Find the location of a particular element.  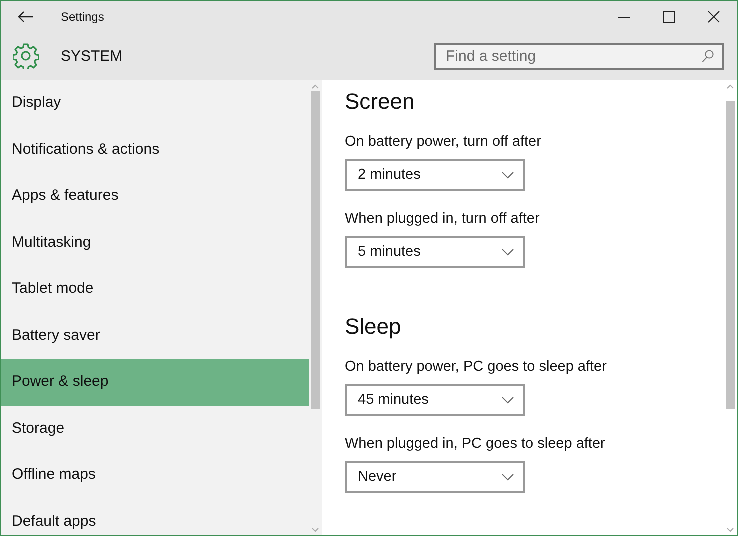

sidebar-item: Storage is located at coordinates (155, 429).